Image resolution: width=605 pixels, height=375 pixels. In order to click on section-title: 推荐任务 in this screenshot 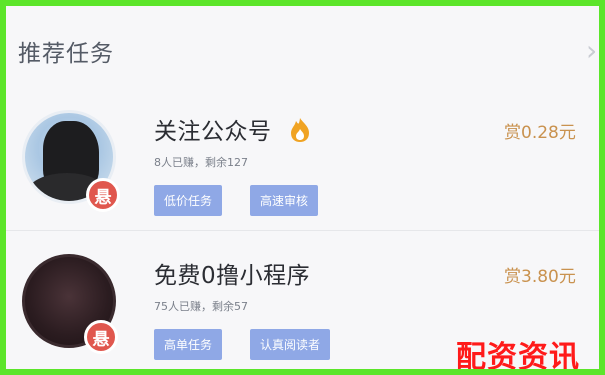, I will do `click(66, 54)`.